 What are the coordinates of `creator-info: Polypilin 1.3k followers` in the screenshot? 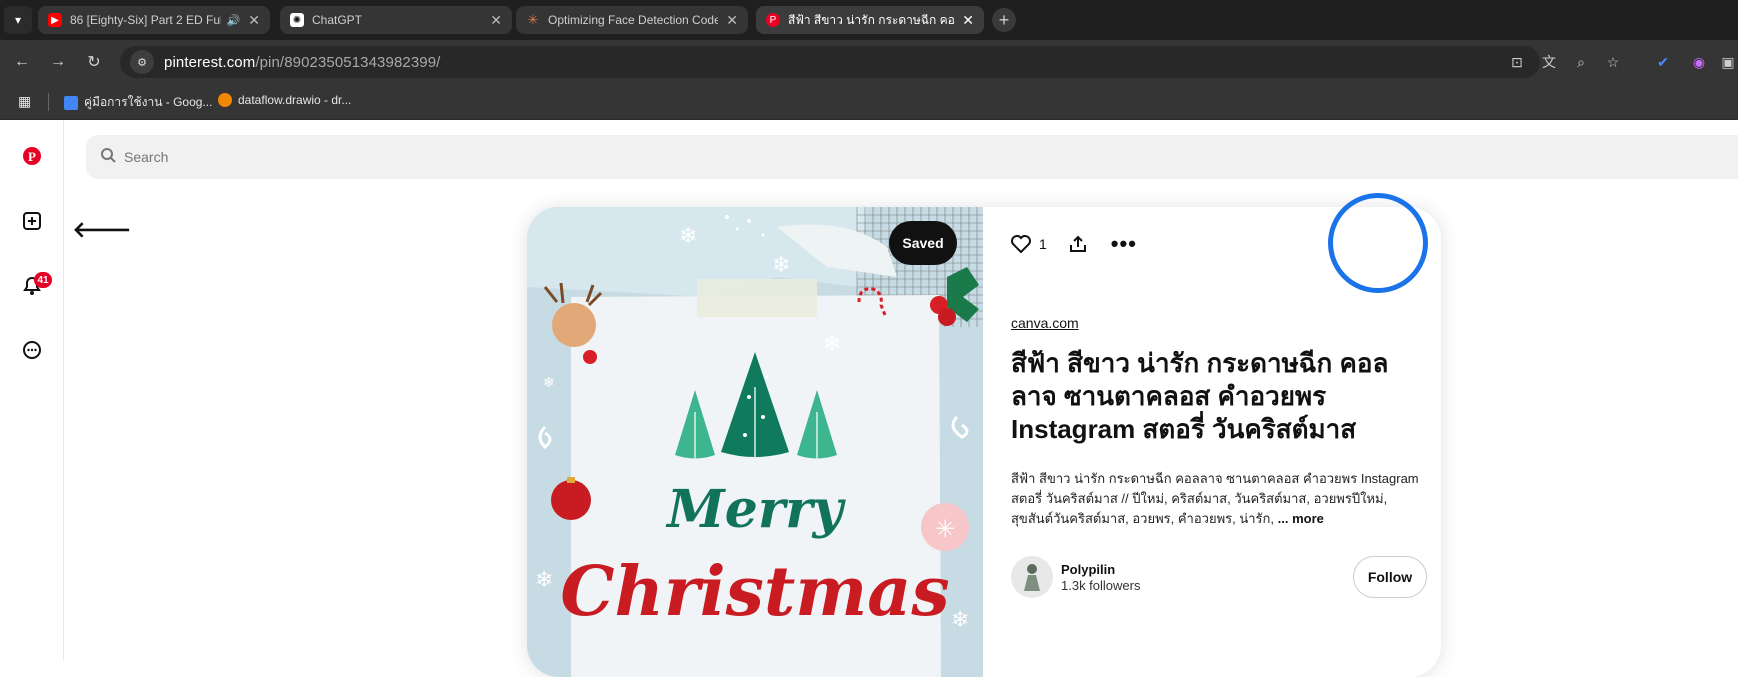 It's located at (1100, 577).